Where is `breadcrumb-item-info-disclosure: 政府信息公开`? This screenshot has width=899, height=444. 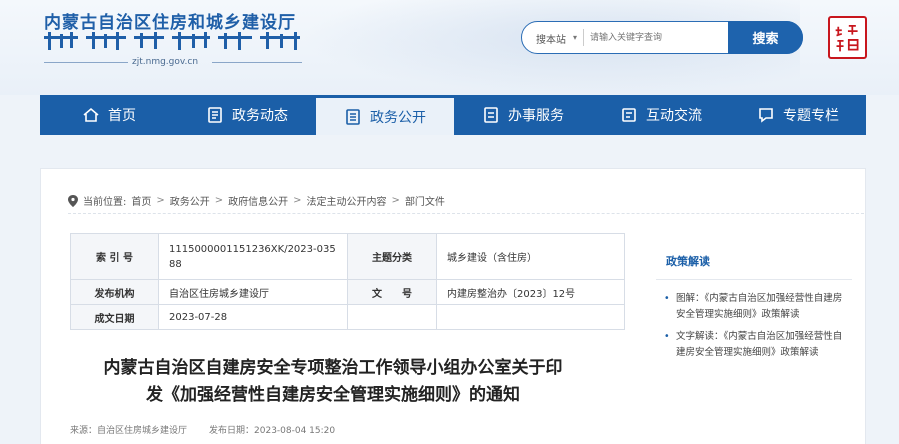
breadcrumb-item-info-disclosure: 政府信息公开 is located at coordinates (258, 200).